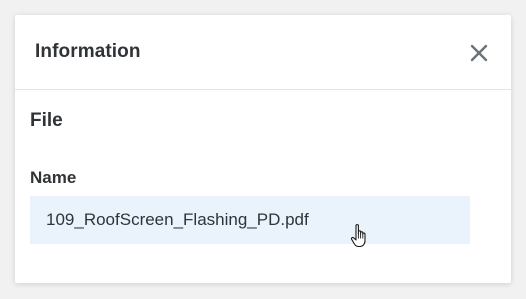 Image resolution: width=526 pixels, height=299 pixels. What do you see at coordinates (53, 177) in the screenshot?
I see `field-label-name: Name` at bounding box center [53, 177].